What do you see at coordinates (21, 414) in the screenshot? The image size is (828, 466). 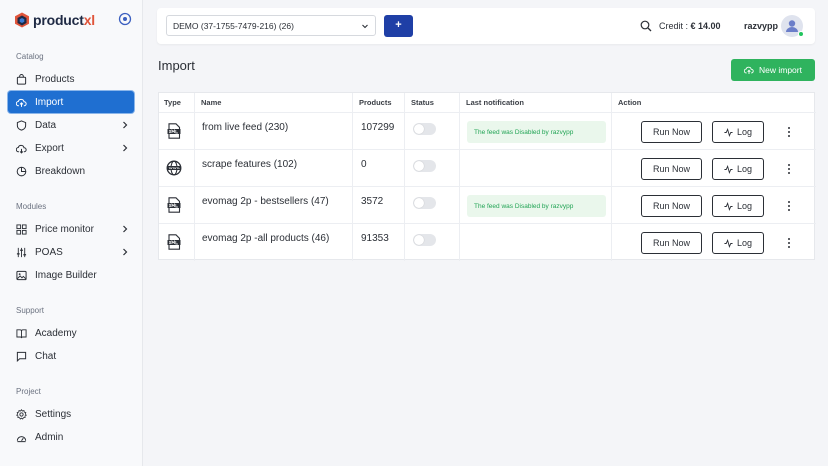 I see `gear-icon` at bounding box center [21, 414].